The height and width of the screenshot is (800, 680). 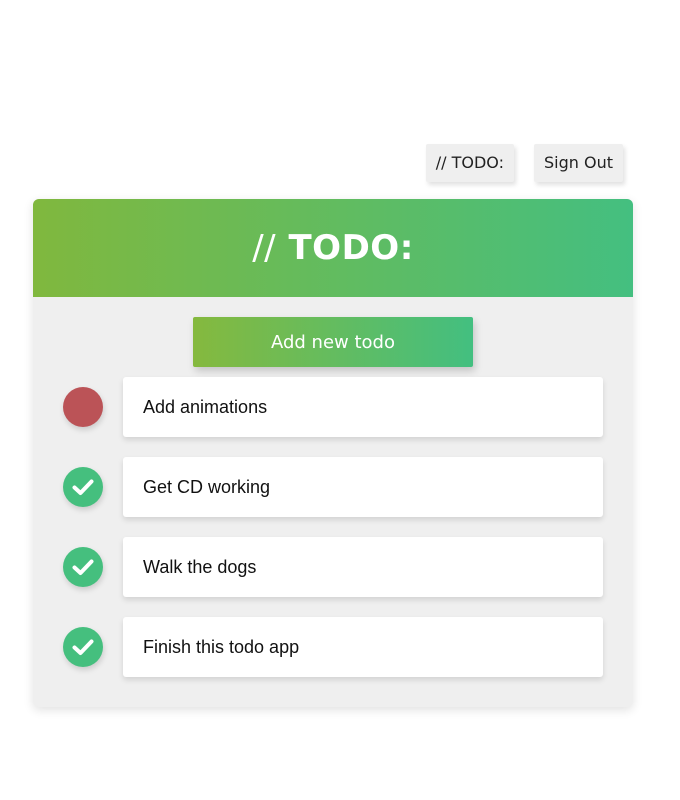 What do you see at coordinates (363, 487) in the screenshot?
I see `todo-text: Get CD working` at bounding box center [363, 487].